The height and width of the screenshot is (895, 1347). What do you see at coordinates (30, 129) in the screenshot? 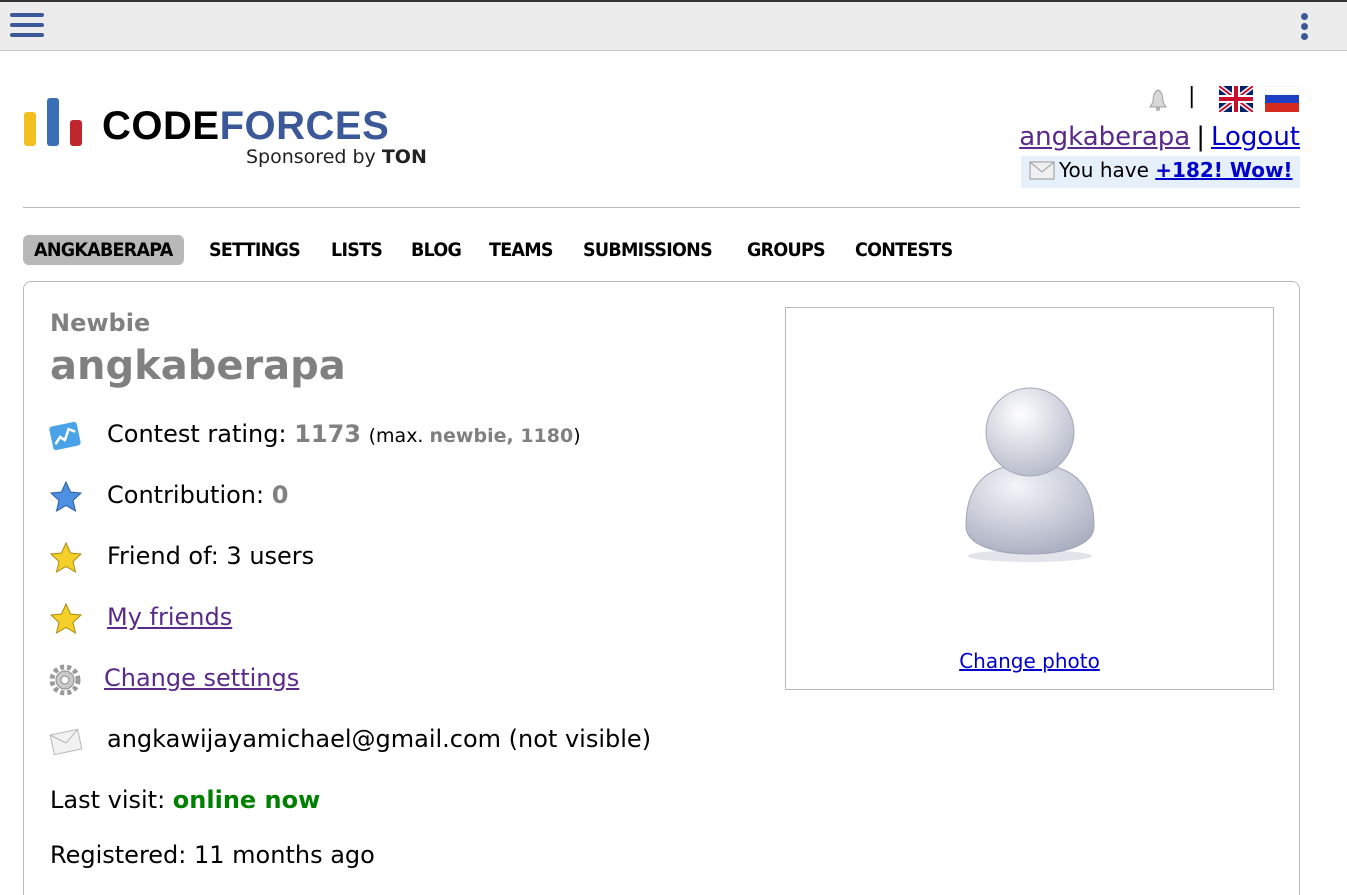
I see `logo-bar-yellow` at bounding box center [30, 129].